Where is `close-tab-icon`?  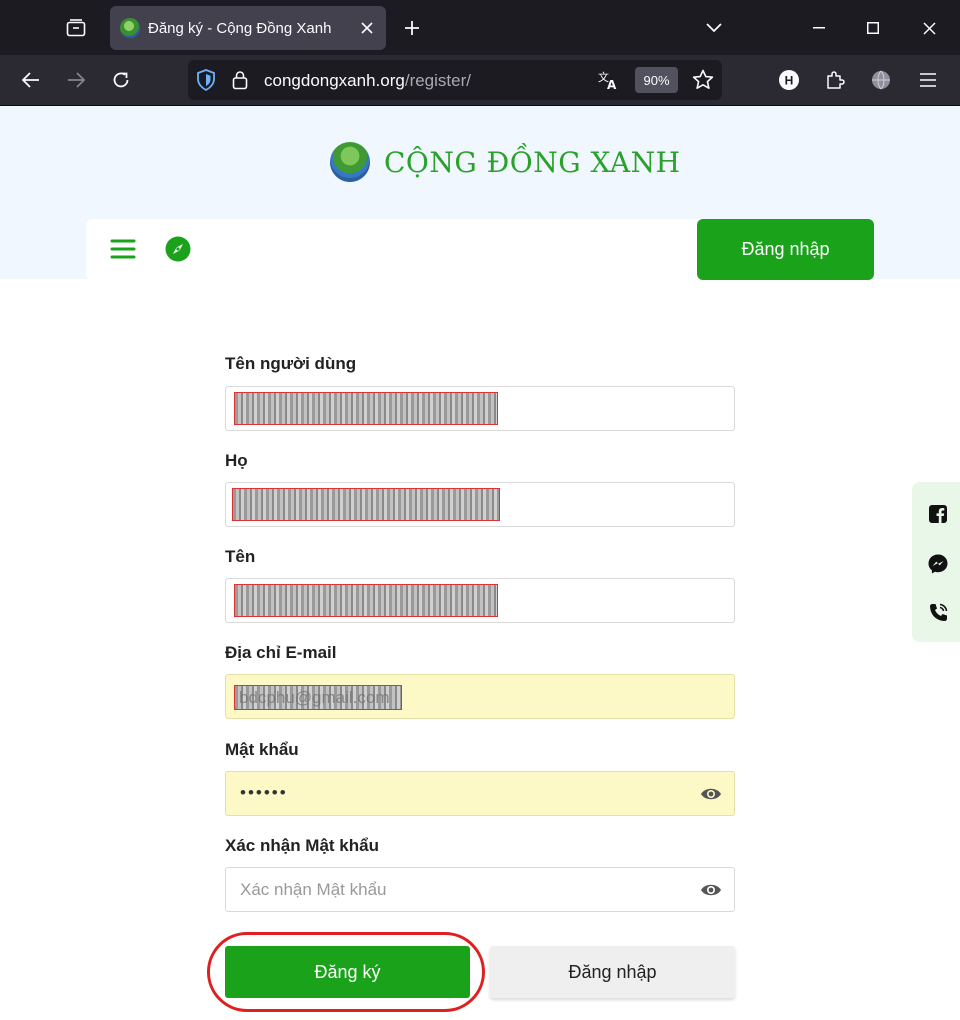 close-tab-icon is located at coordinates (367, 28).